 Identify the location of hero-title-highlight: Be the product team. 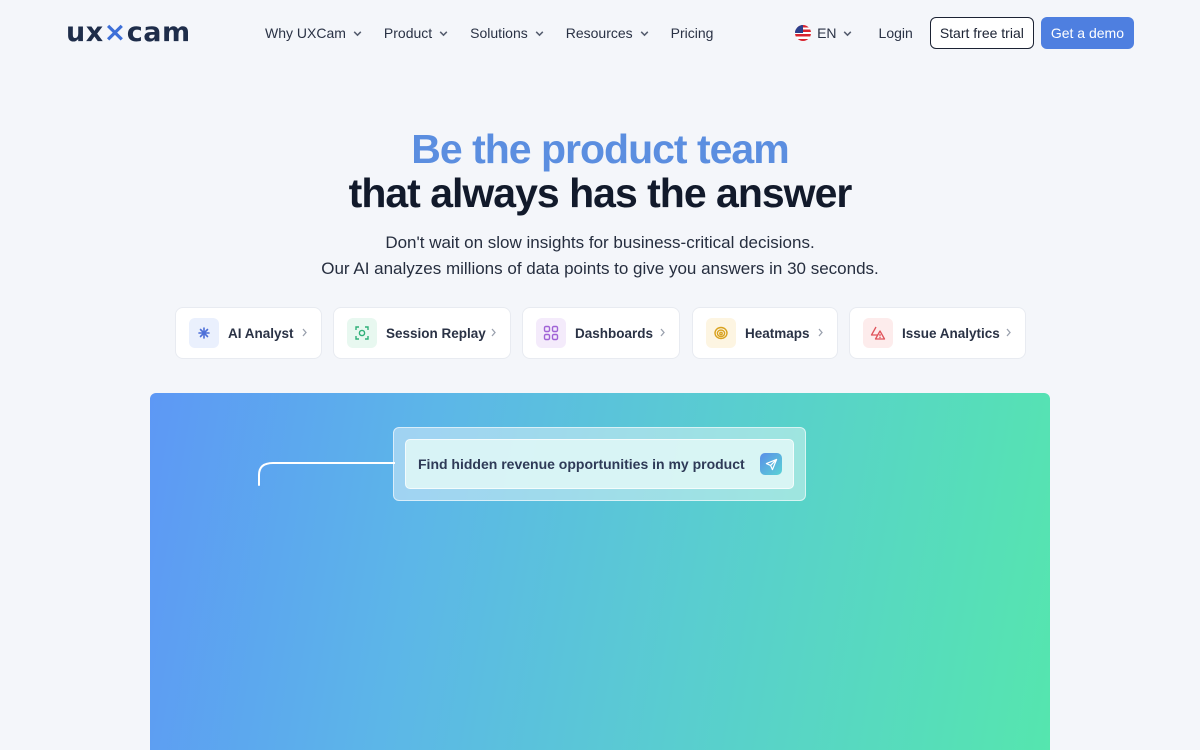
(600, 149).